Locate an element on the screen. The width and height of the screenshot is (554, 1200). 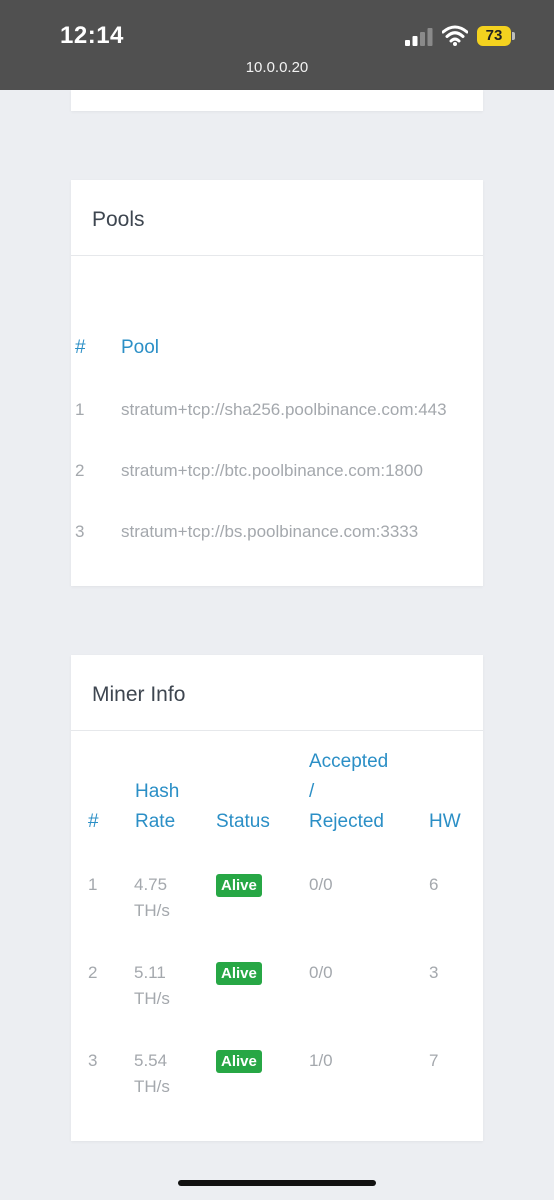
miner-row-hash-value: 4.75 is located at coordinates (151, 884).